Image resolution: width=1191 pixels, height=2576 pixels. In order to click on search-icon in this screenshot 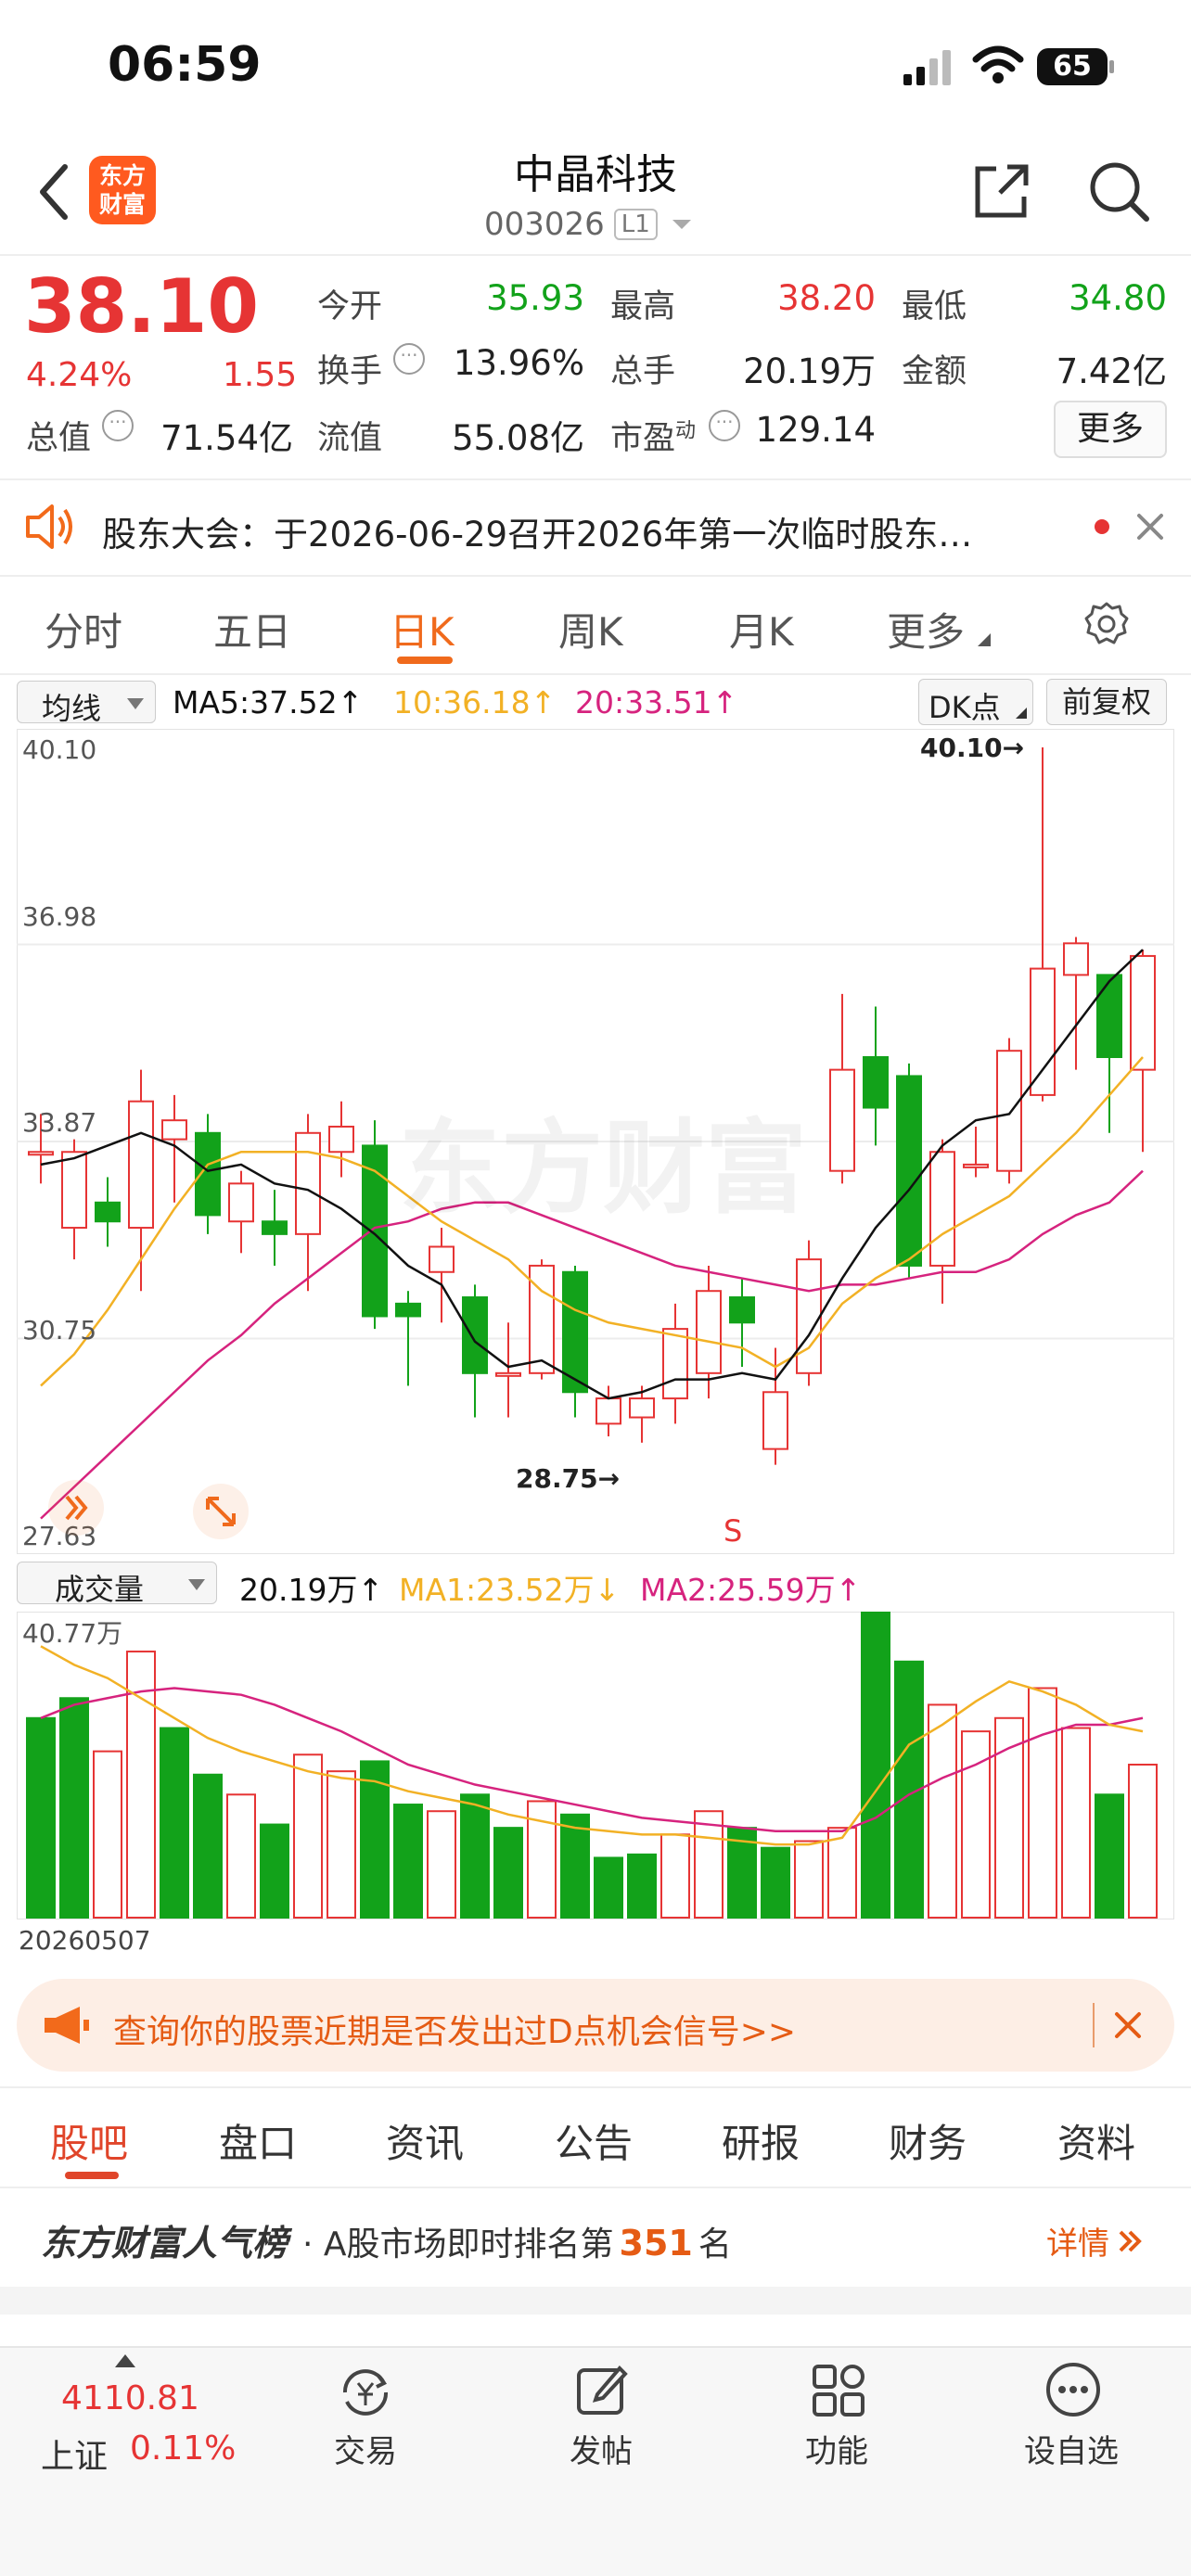, I will do `click(1118, 191)`.